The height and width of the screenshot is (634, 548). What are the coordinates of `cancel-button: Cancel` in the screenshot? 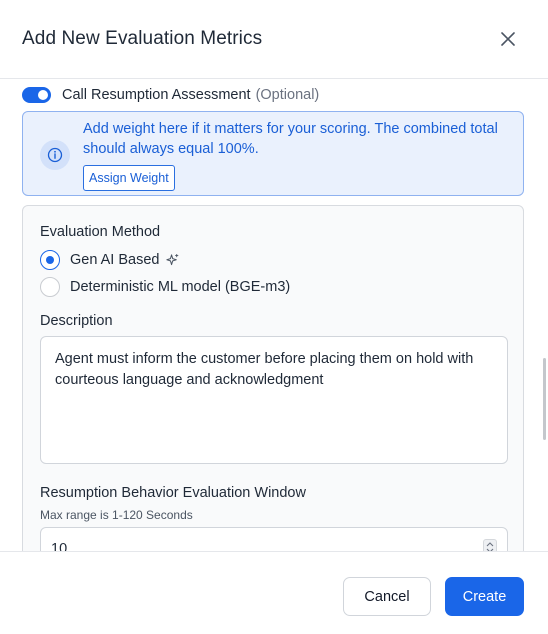 It's located at (387, 596).